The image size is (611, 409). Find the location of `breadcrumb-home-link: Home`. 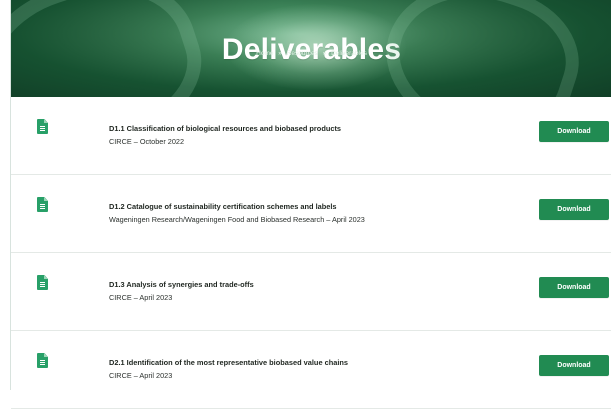

breadcrumb-home-link: Home is located at coordinates (264, 53).